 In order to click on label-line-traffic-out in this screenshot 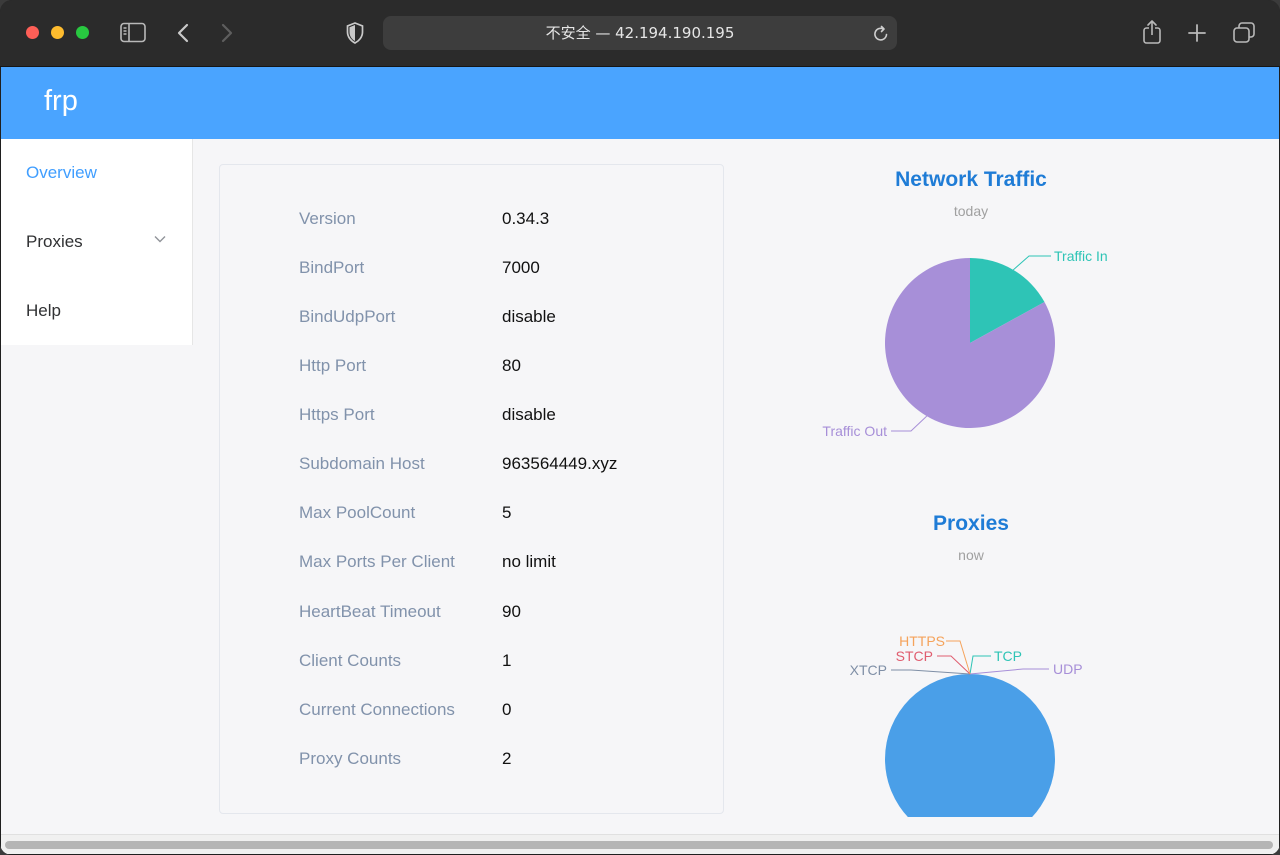, I will do `click(909, 423)`.